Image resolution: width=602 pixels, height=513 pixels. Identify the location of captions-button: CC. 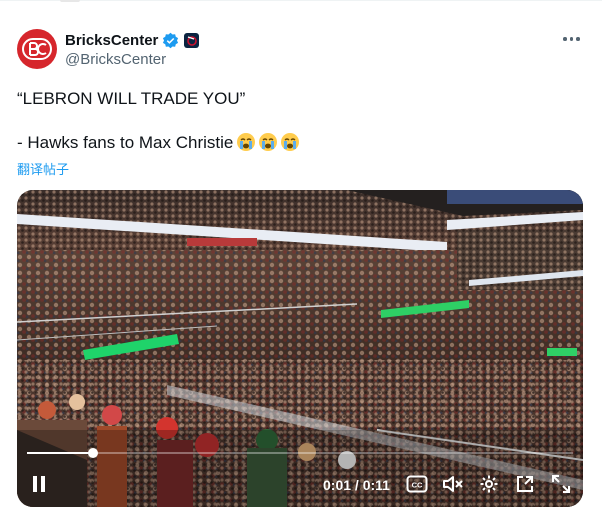
(417, 484).